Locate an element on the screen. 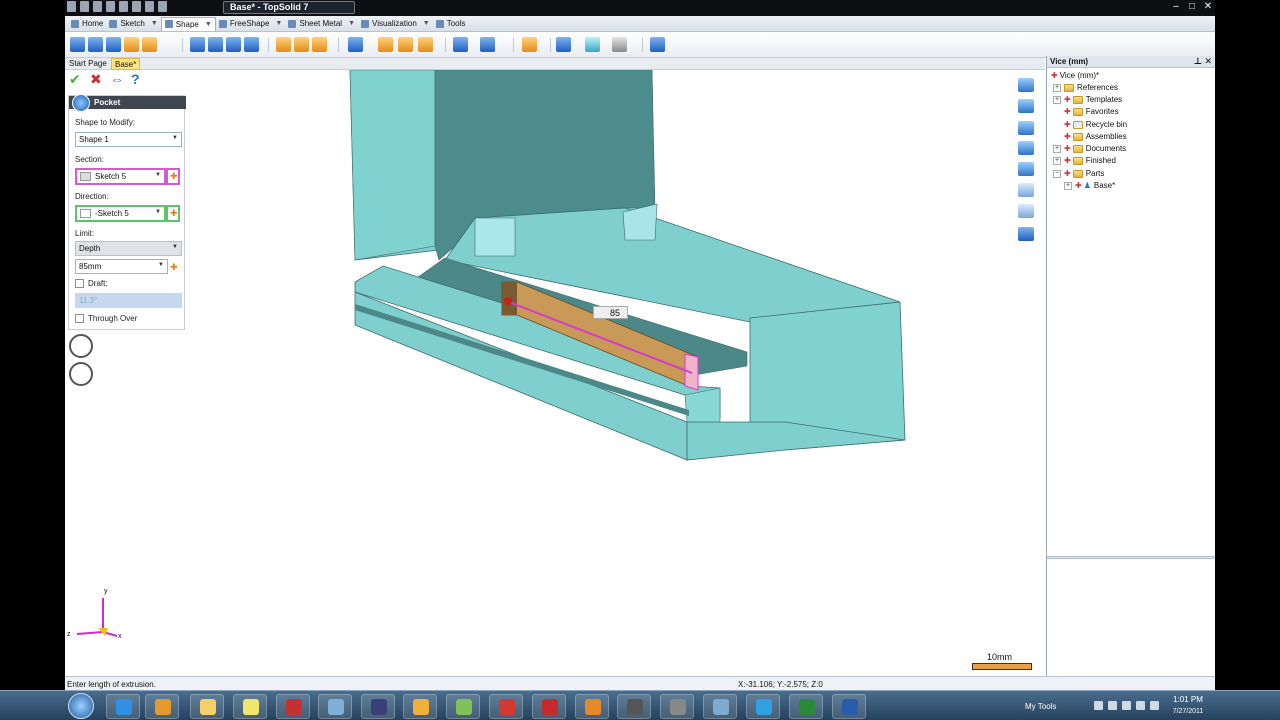  tree-item-parts: − ✚ Parts is located at coordinates (1078, 173).